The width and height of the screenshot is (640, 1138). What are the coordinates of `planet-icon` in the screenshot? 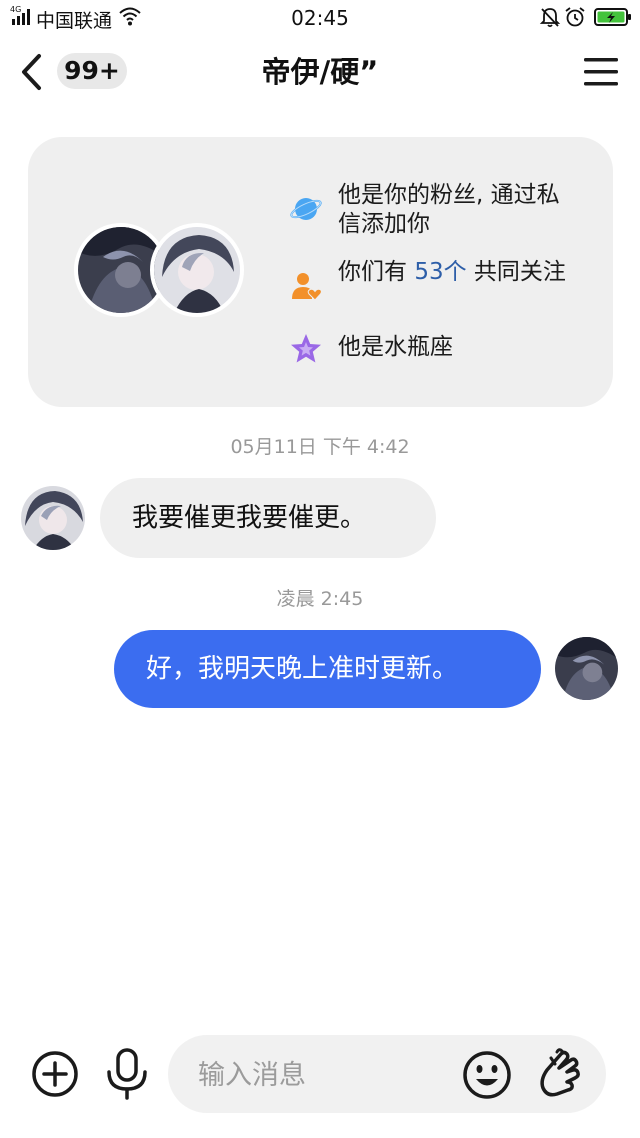 It's located at (306, 209).